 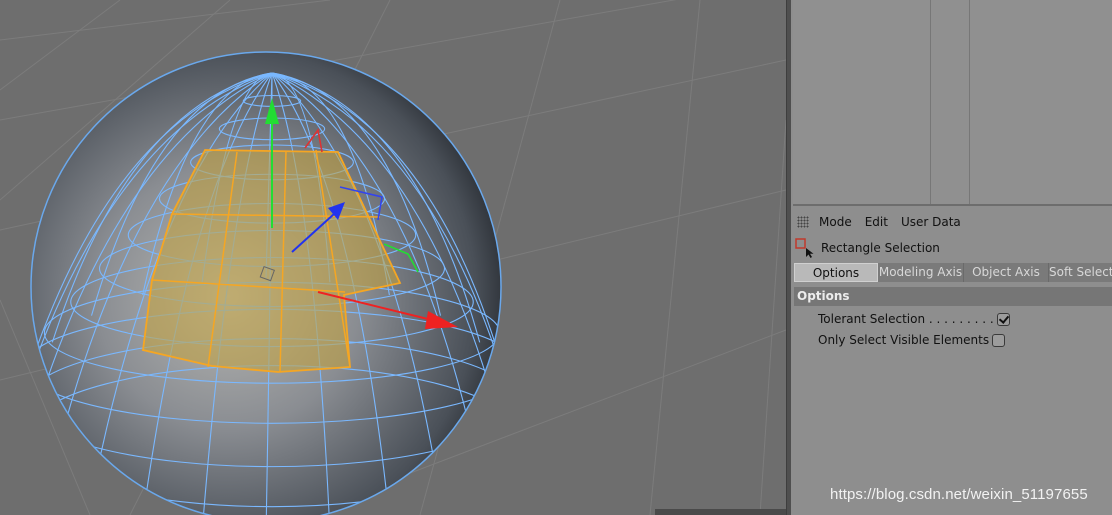 What do you see at coordinates (803, 222) in the screenshot?
I see `grip-handle-icon` at bounding box center [803, 222].